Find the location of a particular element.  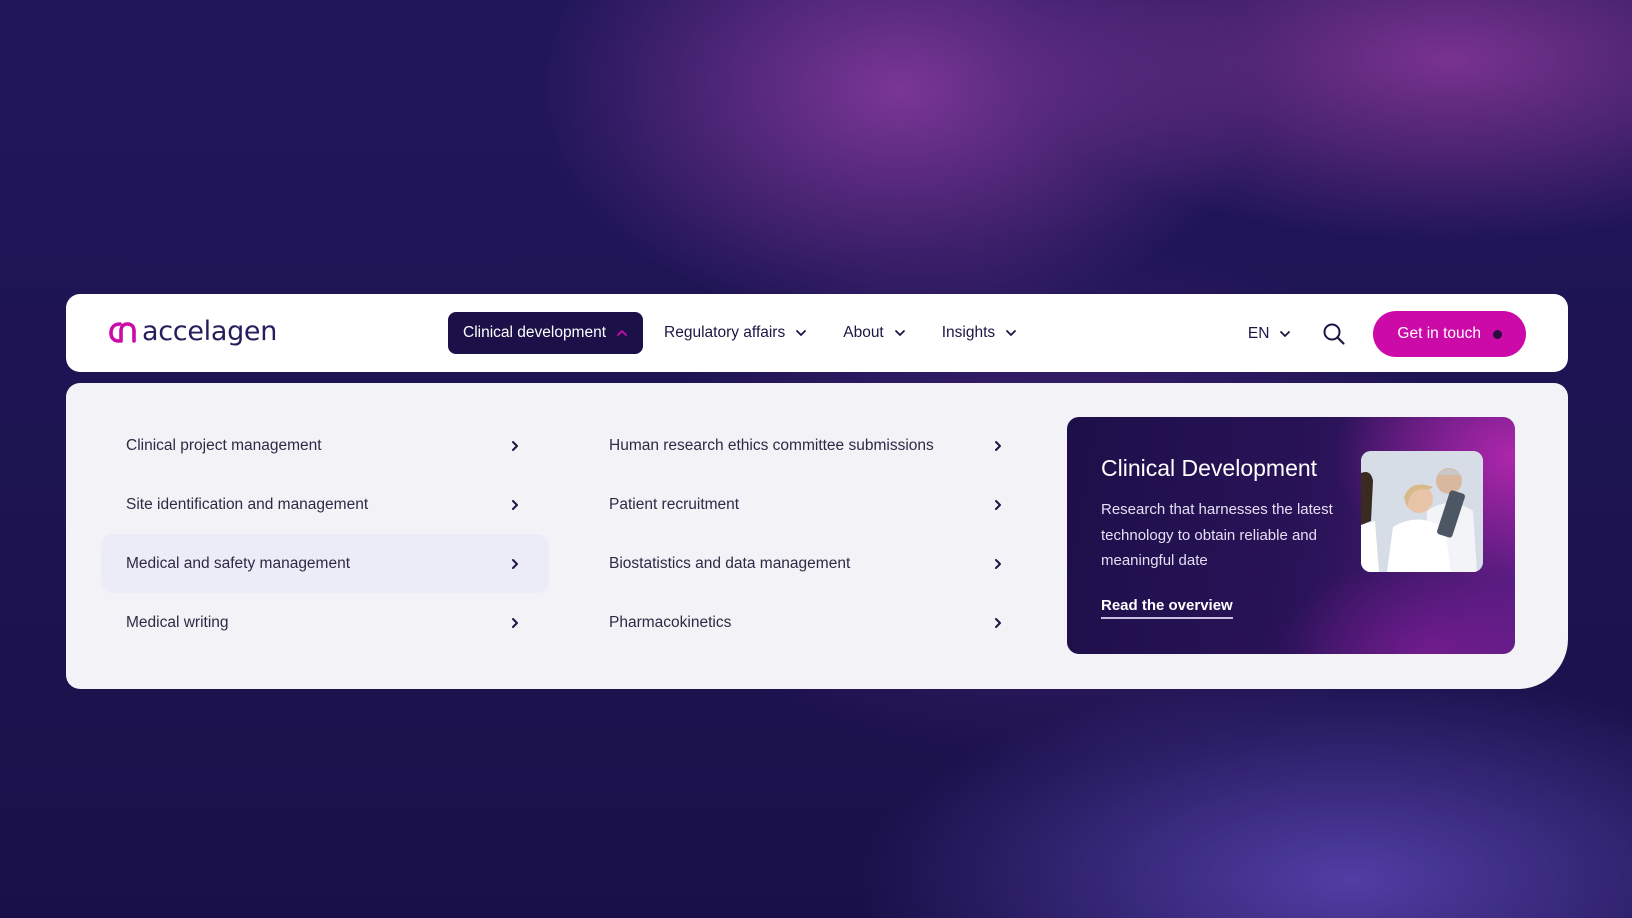

menu-item-medical-safety-management: Medical and safety management is located at coordinates (325, 563).